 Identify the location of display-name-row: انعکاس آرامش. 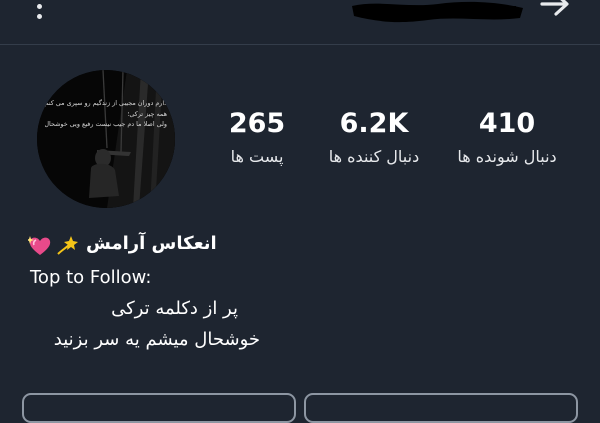
(146, 246).